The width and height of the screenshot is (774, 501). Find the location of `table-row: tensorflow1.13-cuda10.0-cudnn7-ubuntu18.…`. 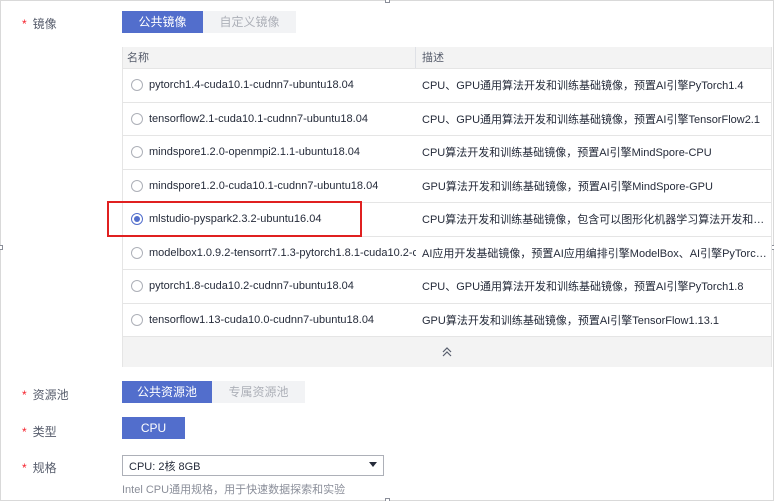

table-row: tensorflow1.13-cuda10.0-cudnn7-ubuntu18.… is located at coordinates (447, 320).